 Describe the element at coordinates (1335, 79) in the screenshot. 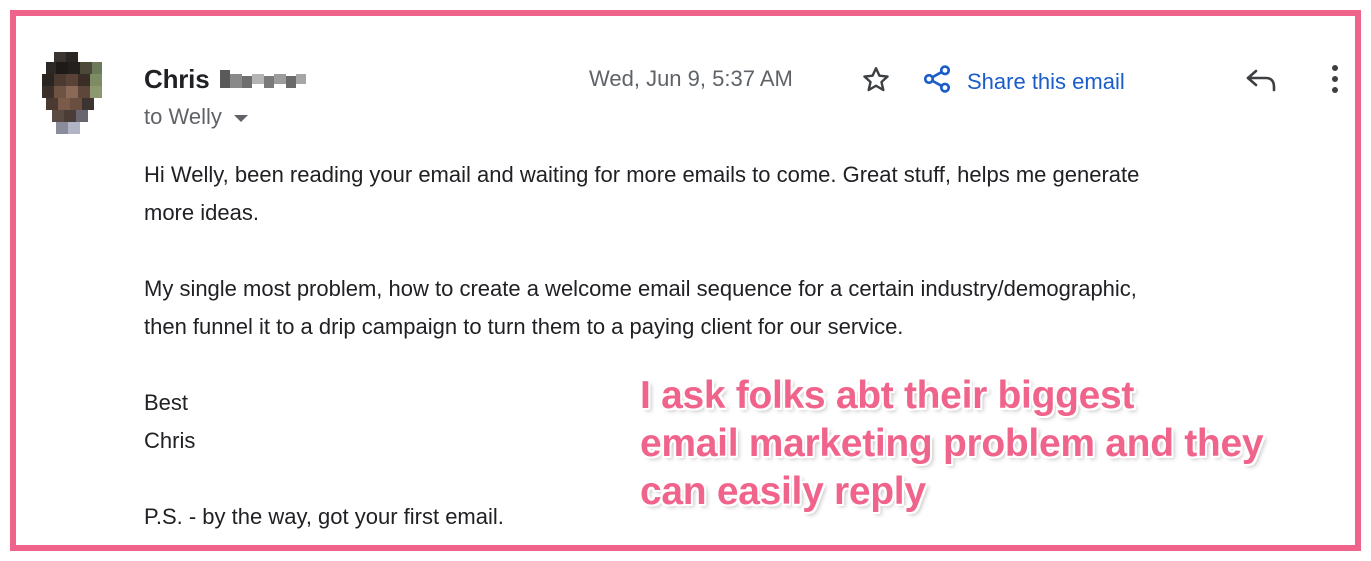

I see `more-vert-icon` at that location.